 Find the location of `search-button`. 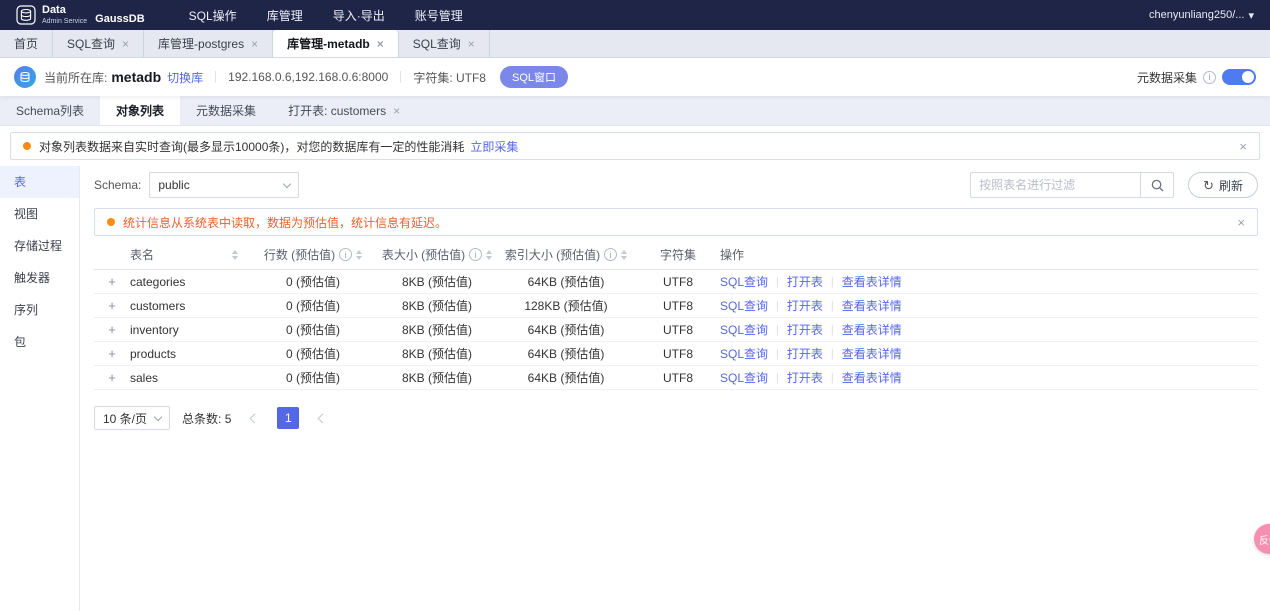

search-button is located at coordinates (1157, 185).